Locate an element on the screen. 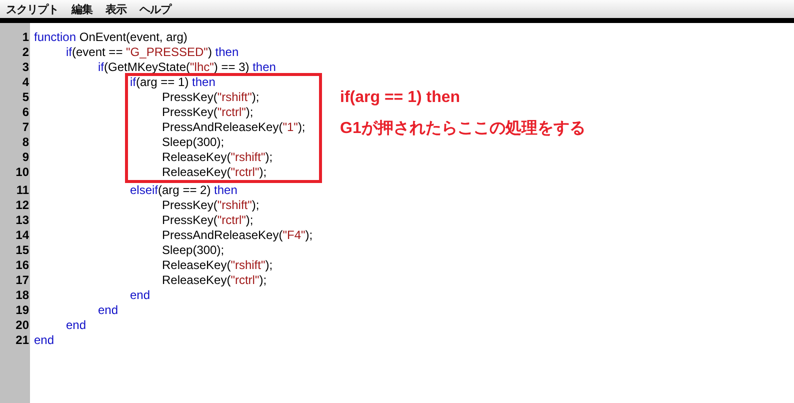 This screenshot has width=794, height=403. line-number: 17 is located at coordinates (22, 280).